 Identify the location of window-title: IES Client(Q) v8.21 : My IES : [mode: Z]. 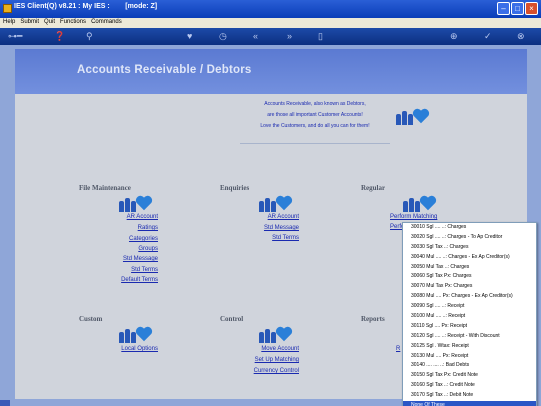
(86, 6).